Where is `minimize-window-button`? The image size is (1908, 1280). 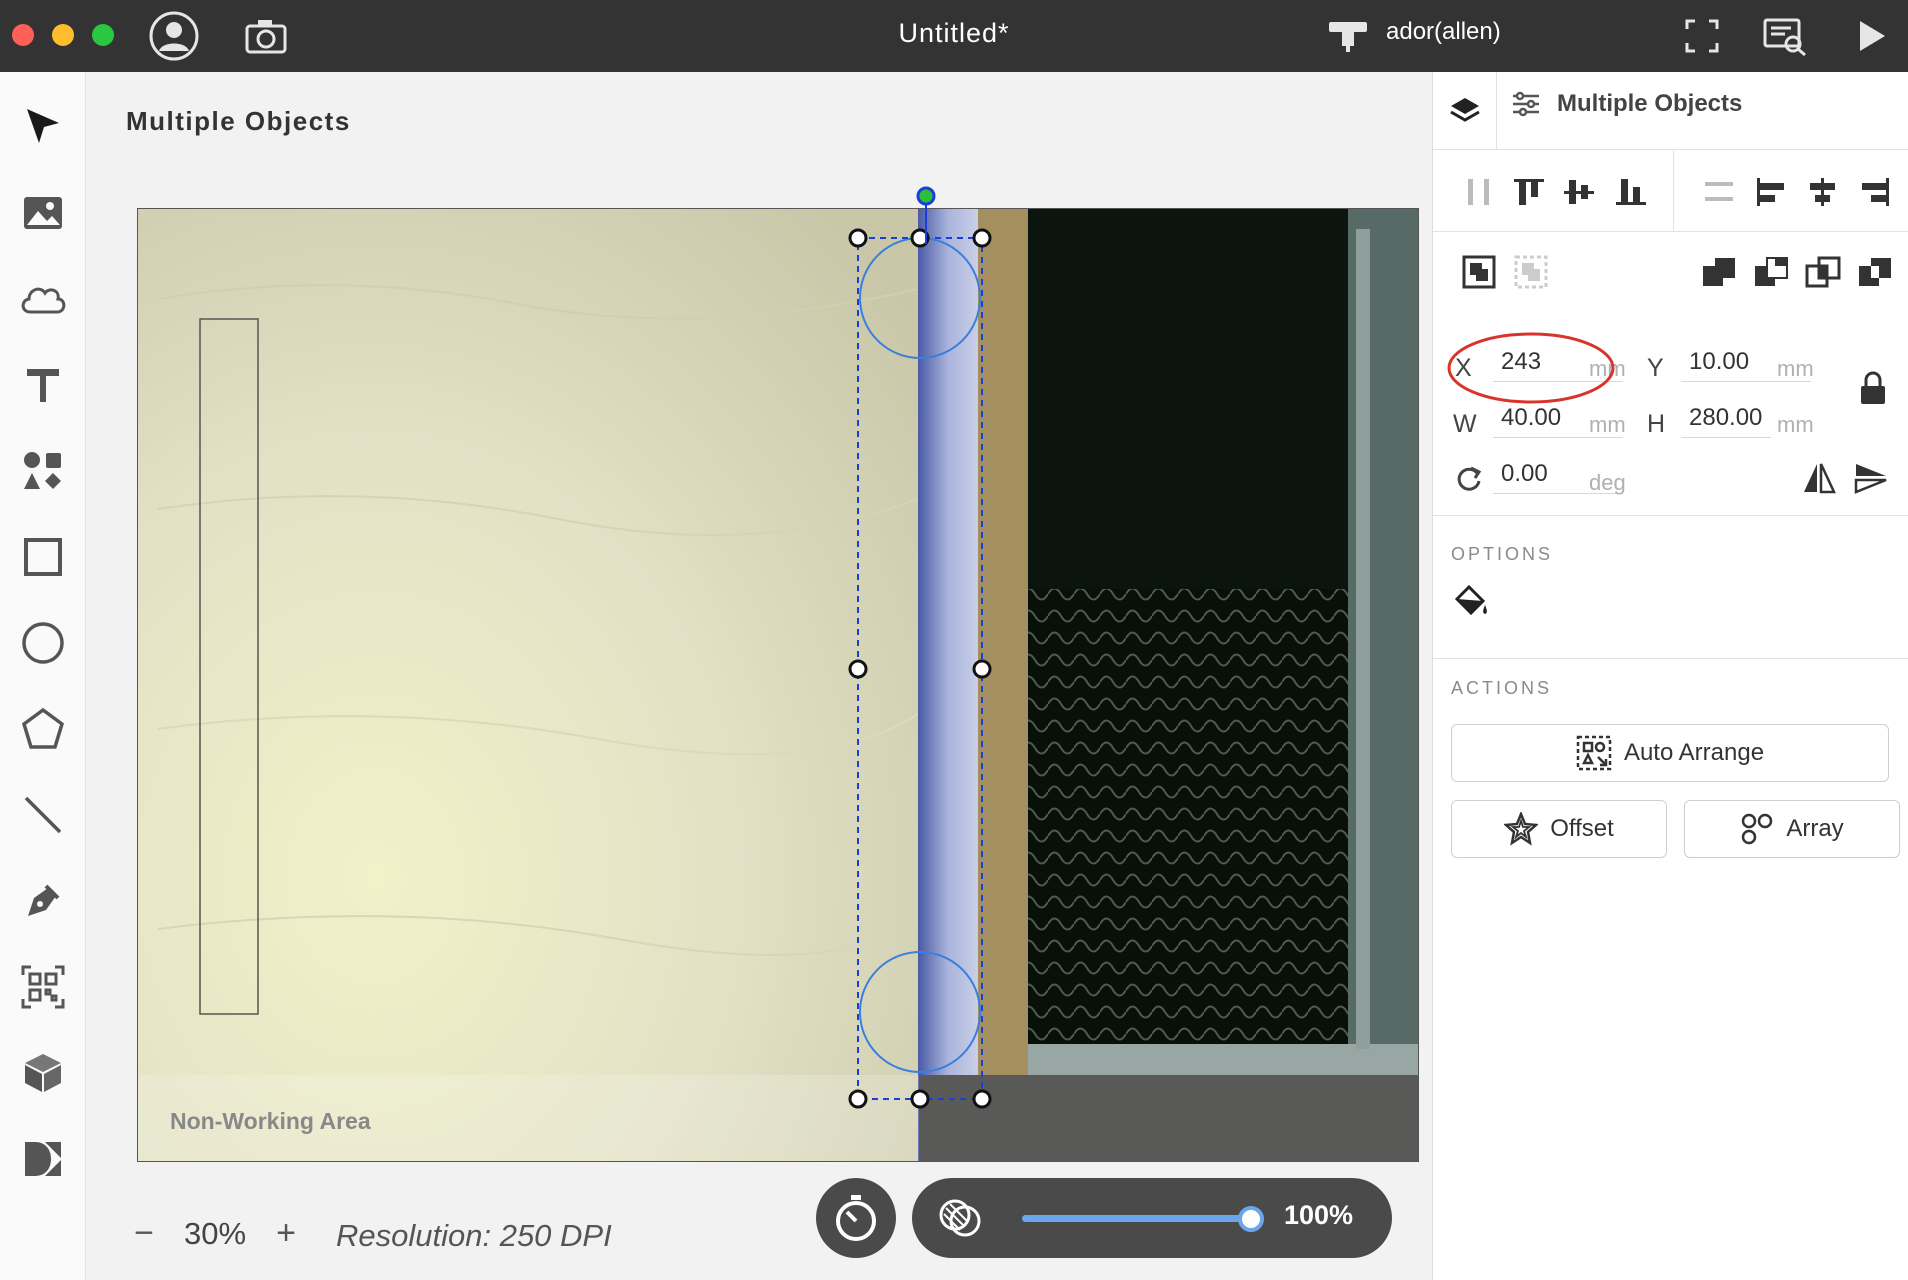
minimize-window-button is located at coordinates (63, 35).